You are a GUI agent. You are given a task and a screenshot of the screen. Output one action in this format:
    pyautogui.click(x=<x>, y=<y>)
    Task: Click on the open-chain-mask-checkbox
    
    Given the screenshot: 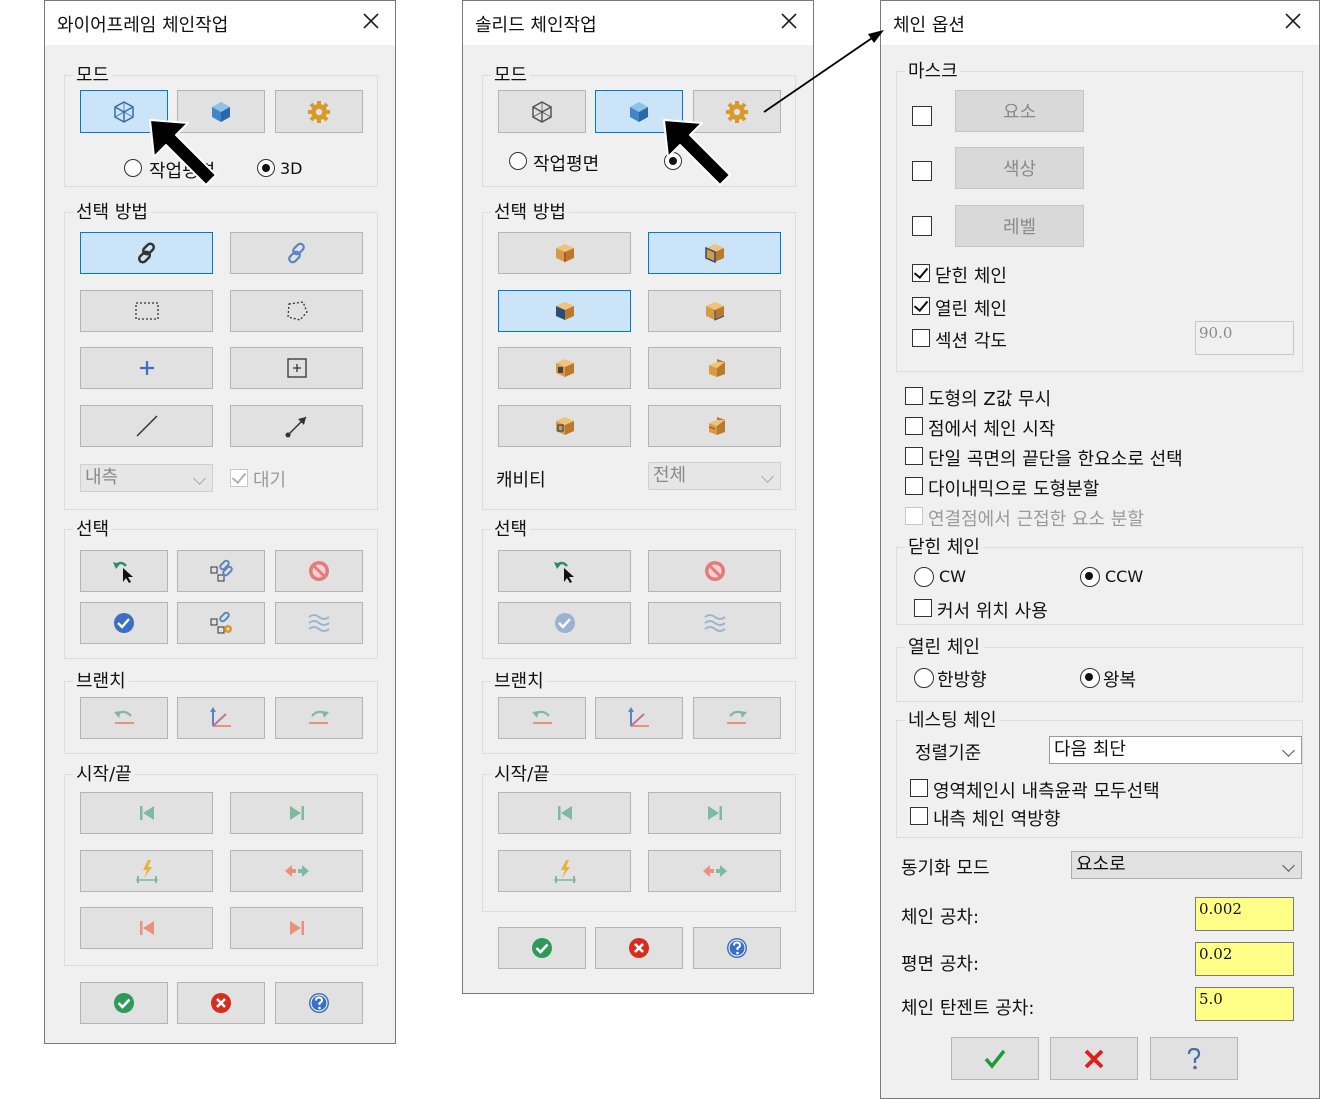 What is the action you would take?
    pyautogui.click(x=921, y=306)
    